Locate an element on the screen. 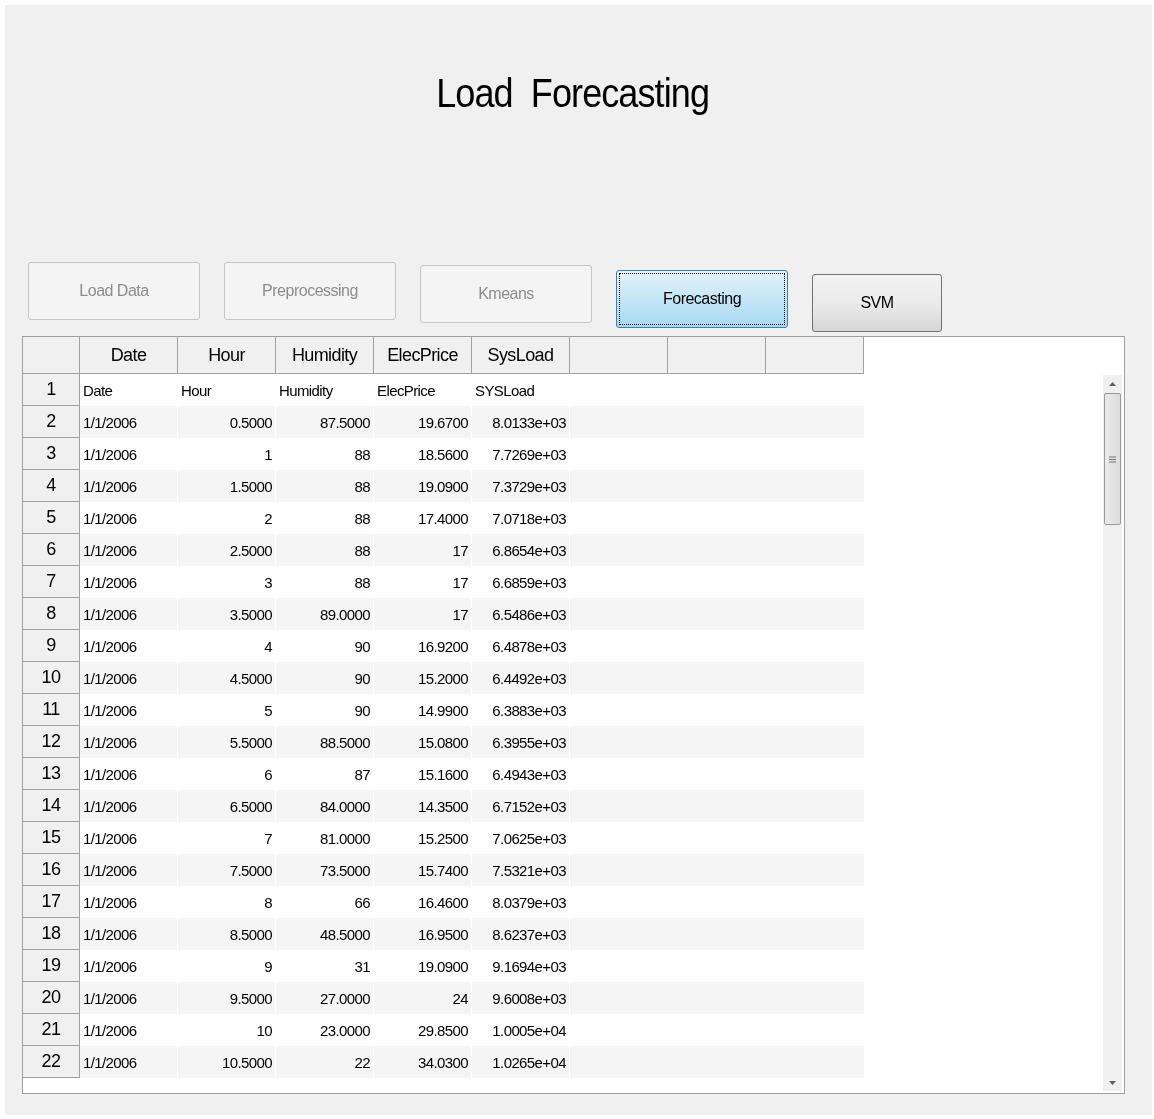 The image size is (1154, 1119). grip-icon is located at coordinates (1112, 459).